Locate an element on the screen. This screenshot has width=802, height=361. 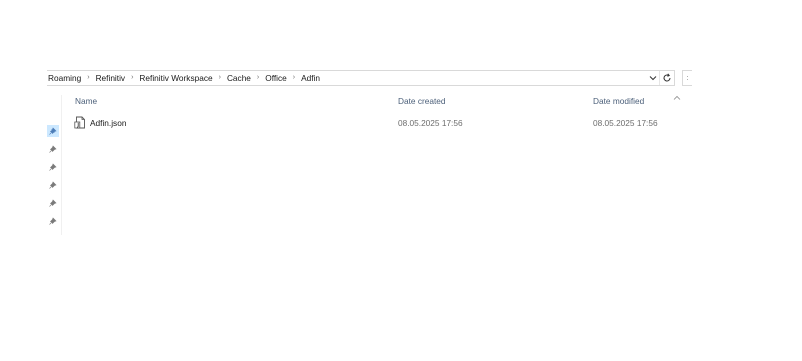
navigation-pane is located at coordinates (54, 165).